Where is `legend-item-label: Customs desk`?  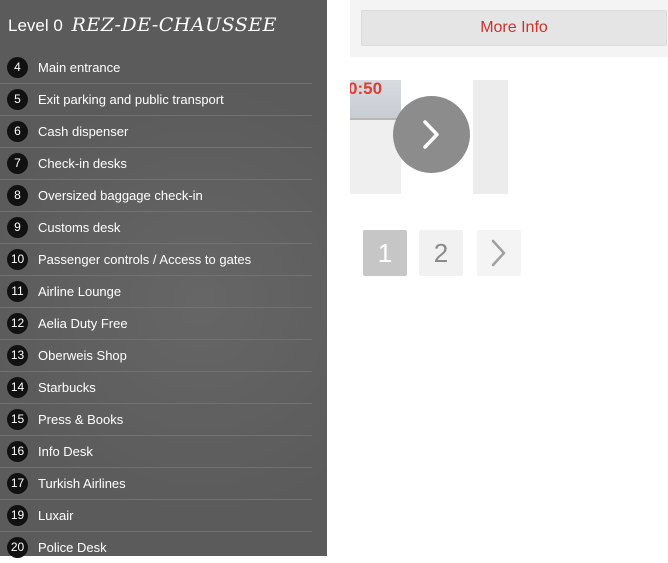
legend-item-label: Customs desk is located at coordinates (79, 227).